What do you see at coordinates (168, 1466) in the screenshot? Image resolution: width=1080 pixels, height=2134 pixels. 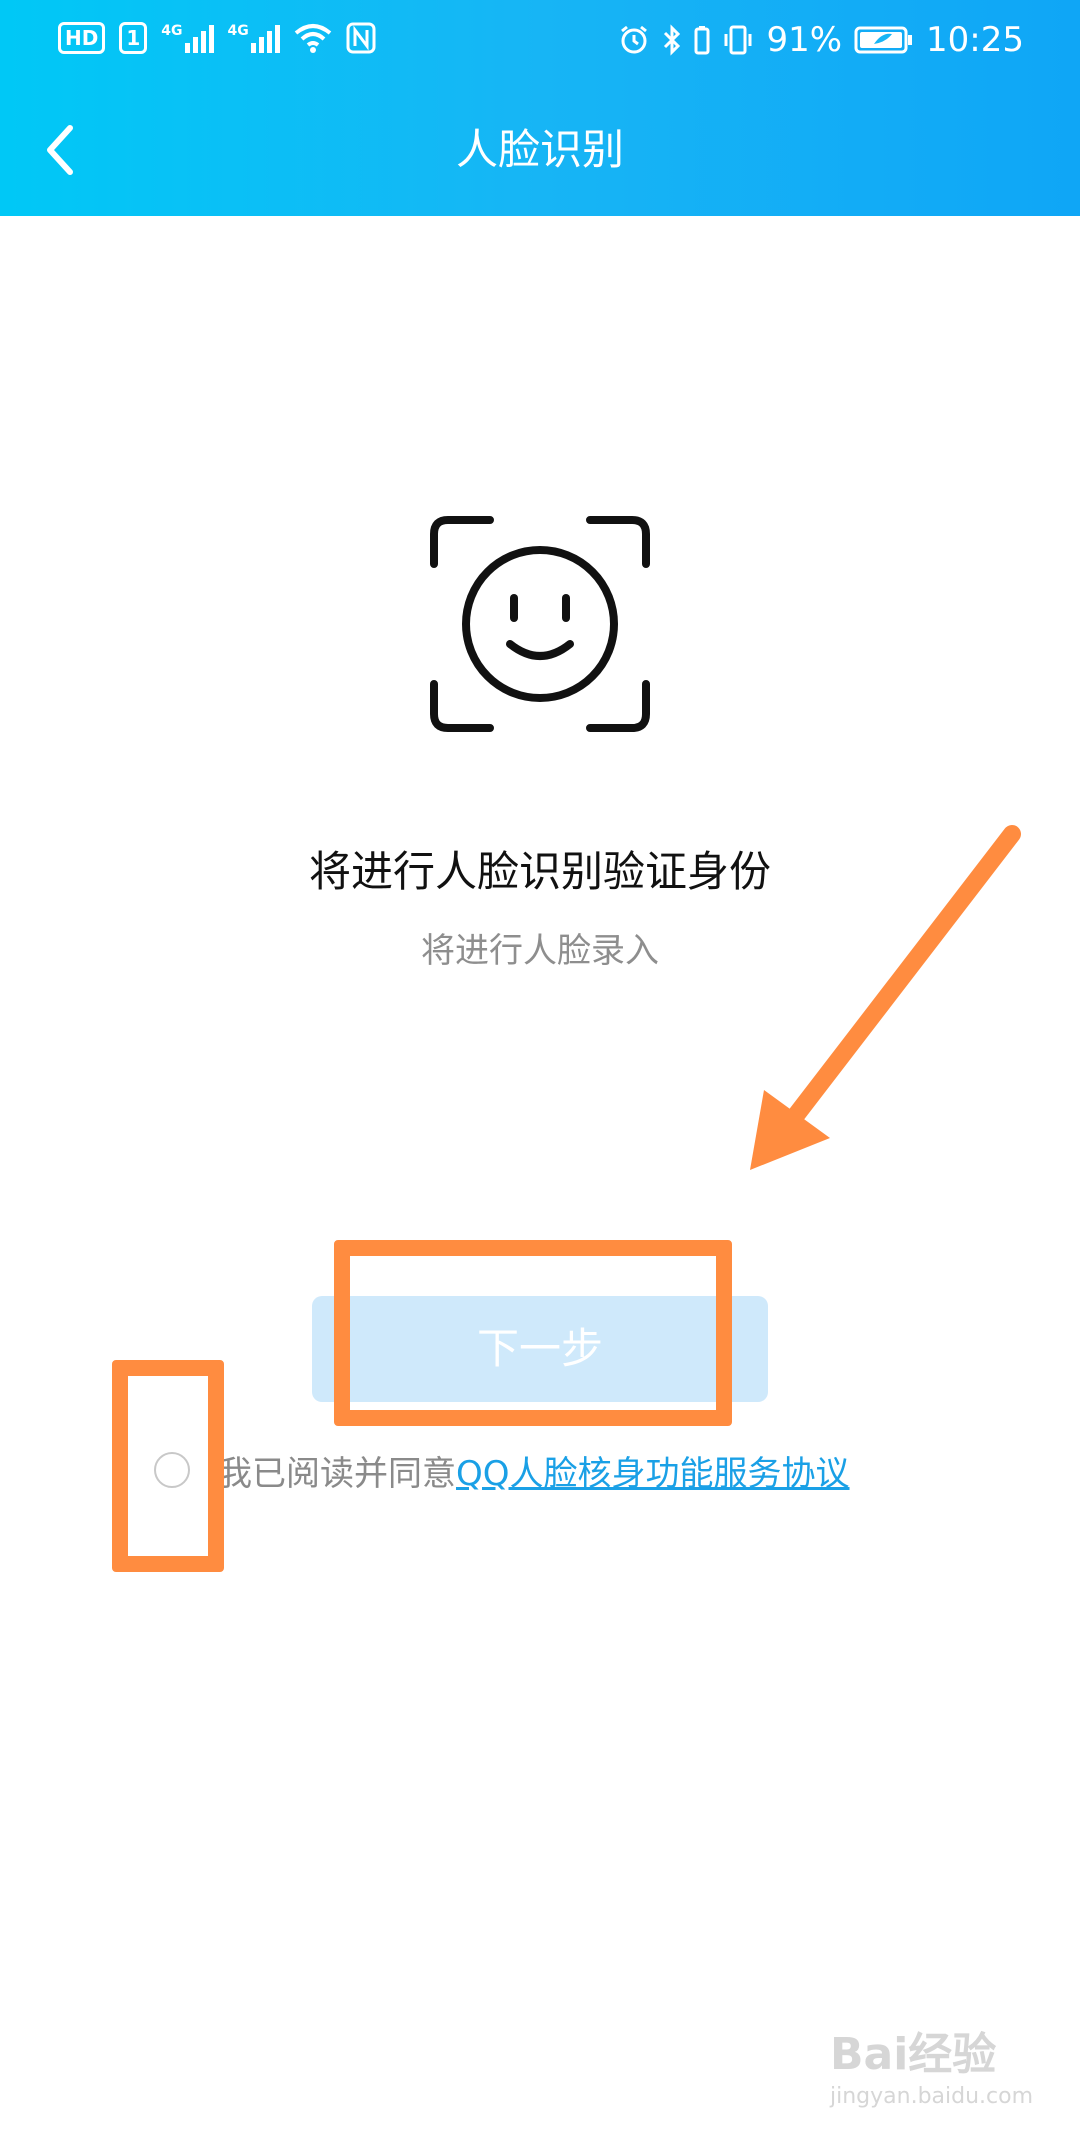 I see `annotation-box-radio` at bounding box center [168, 1466].